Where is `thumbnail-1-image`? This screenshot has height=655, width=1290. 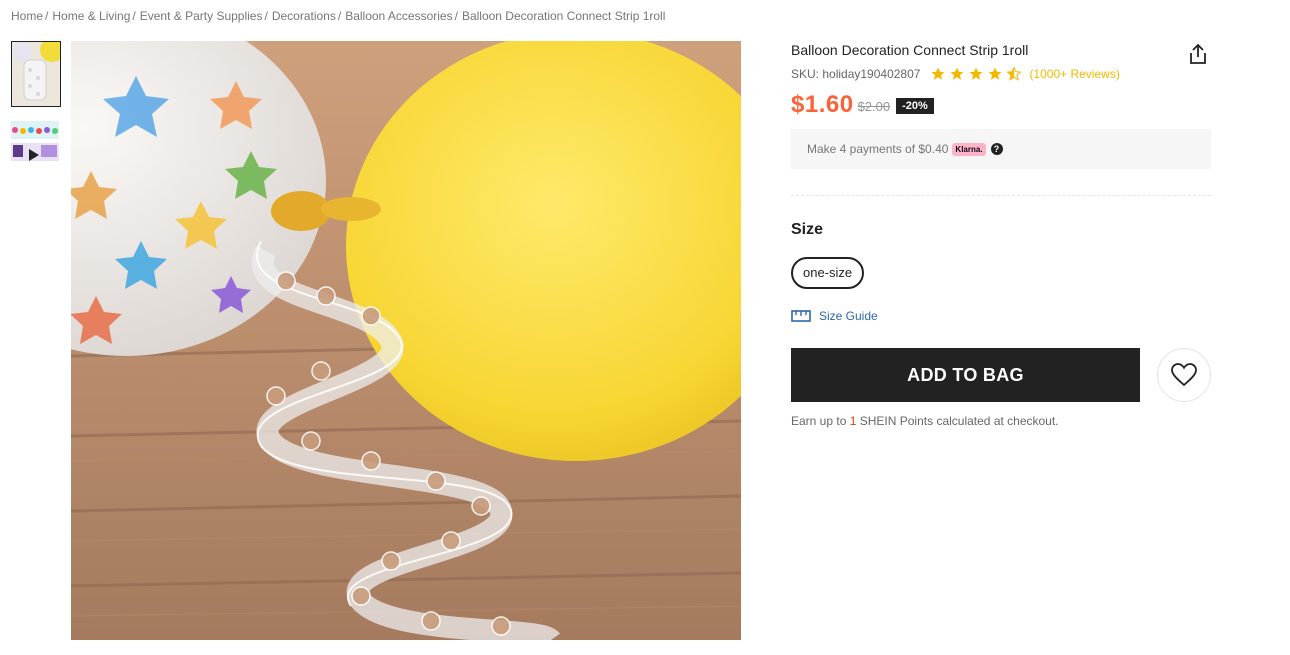 thumbnail-1-image is located at coordinates (36, 74).